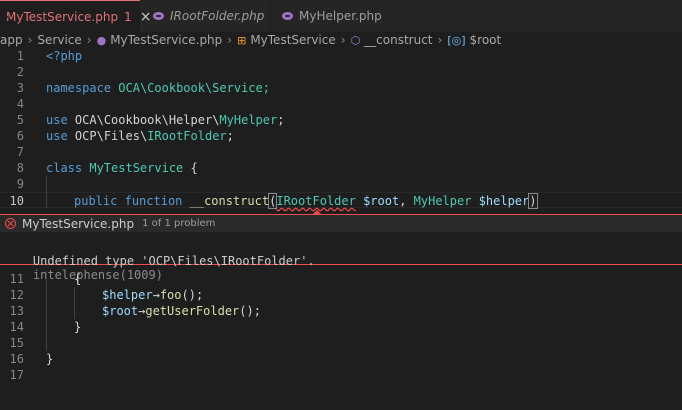  What do you see at coordinates (135, 311) in the screenshot?
I see `code-line: 13 $root→getUserFolder();` at bounding box center [135, 311].